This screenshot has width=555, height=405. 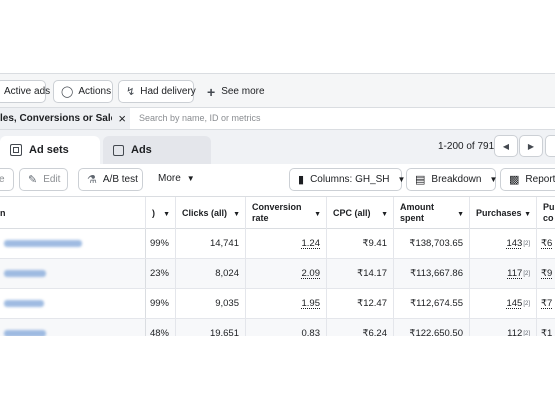 I want to click on more-button: More ▼, so click(x=176, y=178).